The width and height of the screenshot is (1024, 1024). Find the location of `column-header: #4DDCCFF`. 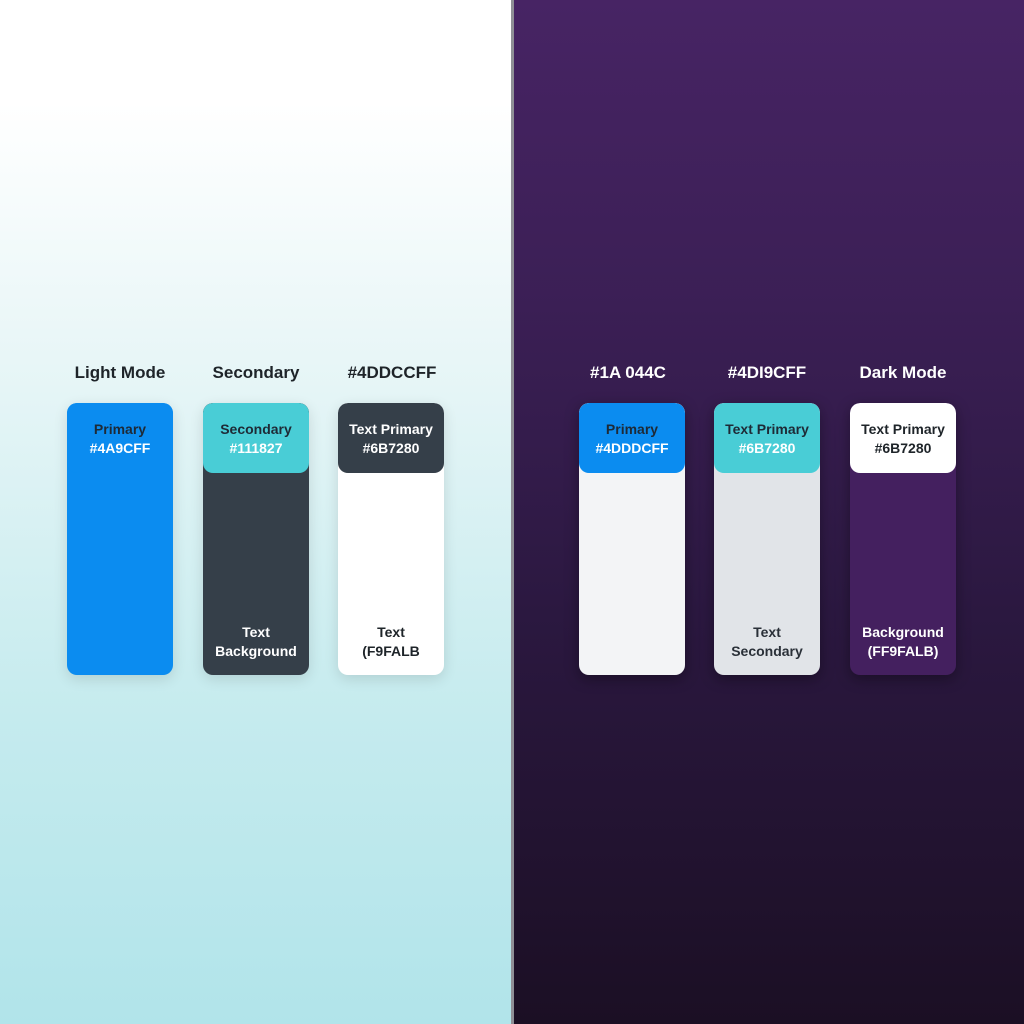

column-header: #4DDCCFF is located at coordinates (392, 372).